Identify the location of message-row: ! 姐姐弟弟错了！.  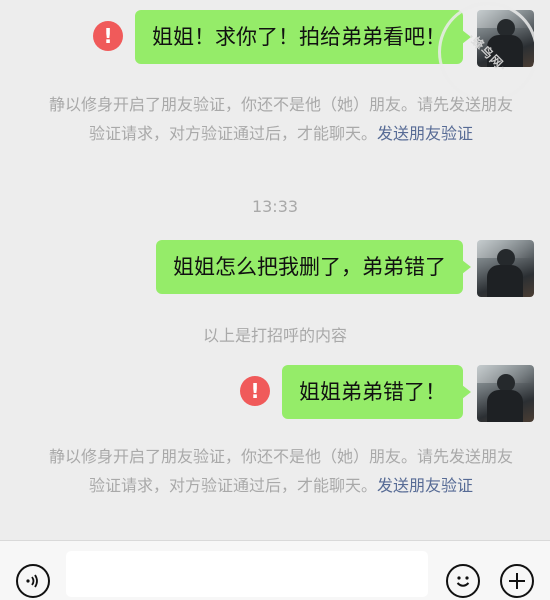
(387, 393).